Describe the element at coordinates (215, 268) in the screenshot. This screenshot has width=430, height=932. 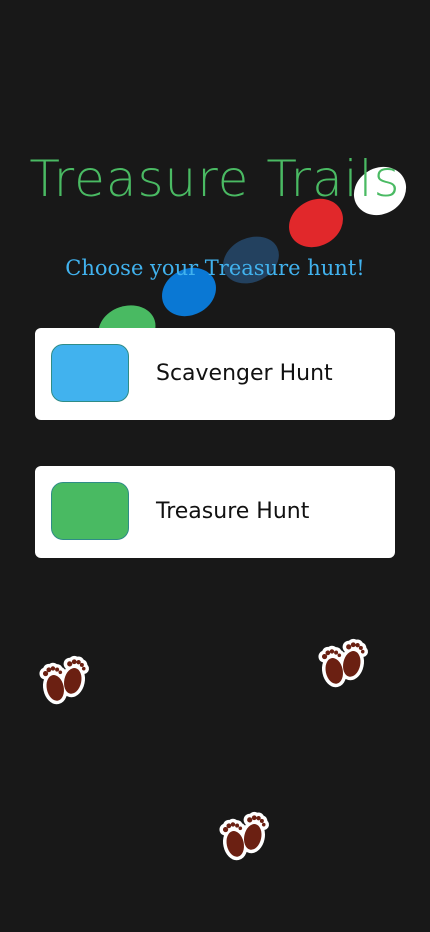
I see `page-subtitle: Choose your Treasure hunt!` at that location.